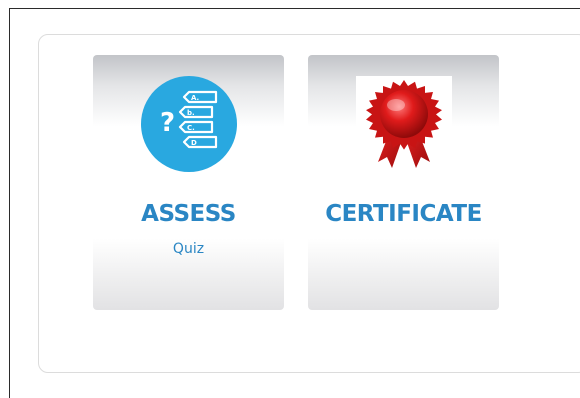 This screenshot has height=398, width=580. I want to click on quiz-option-a: A., so click(195, 98).